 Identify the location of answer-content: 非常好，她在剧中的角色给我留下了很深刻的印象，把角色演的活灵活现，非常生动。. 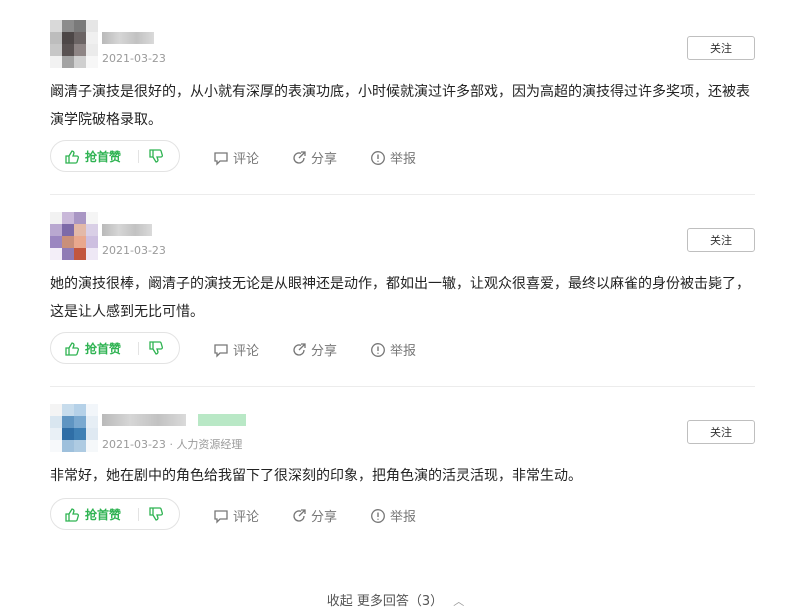
(316, 476).